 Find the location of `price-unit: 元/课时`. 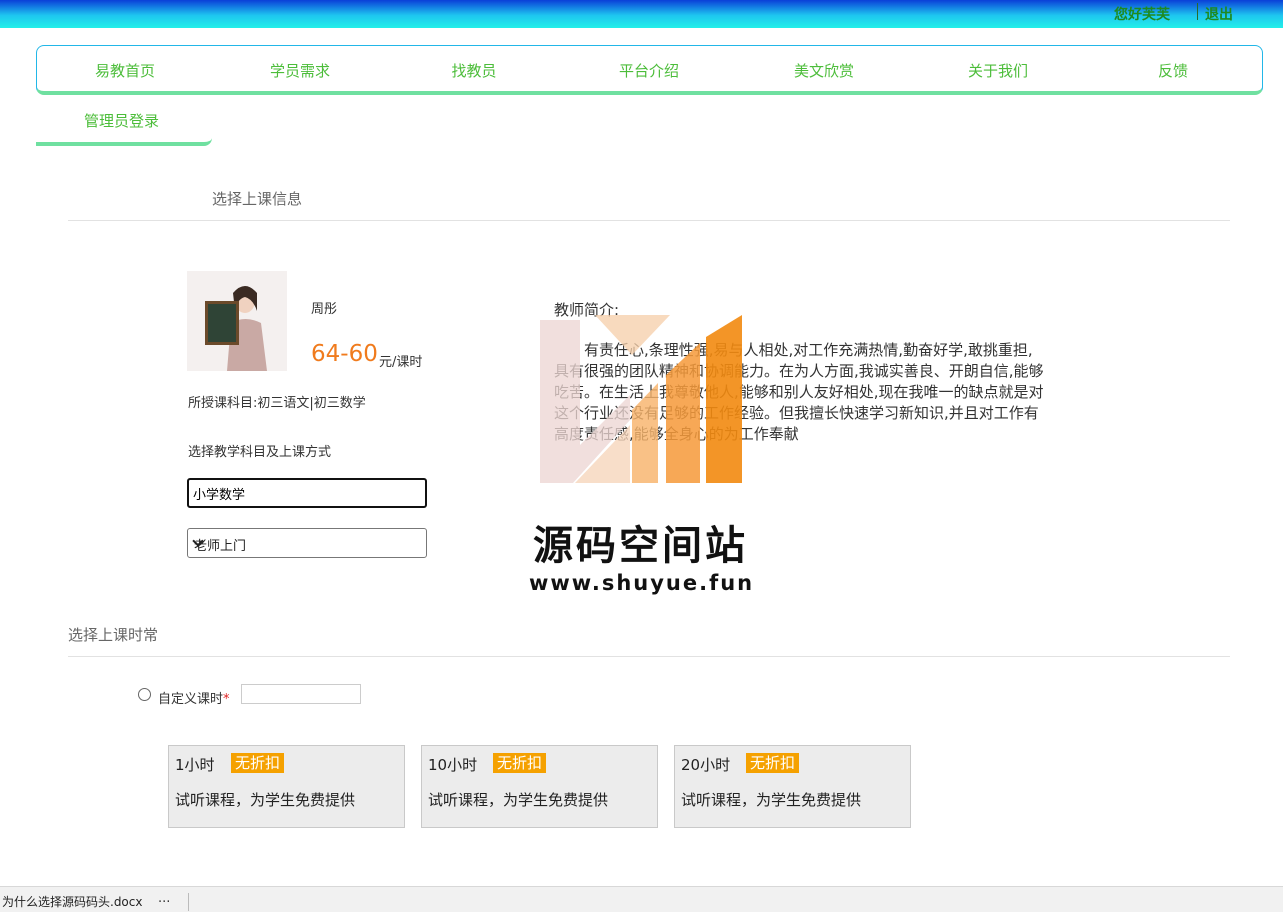

price-unit: 元/课时 is located at coordinates (401, 362).